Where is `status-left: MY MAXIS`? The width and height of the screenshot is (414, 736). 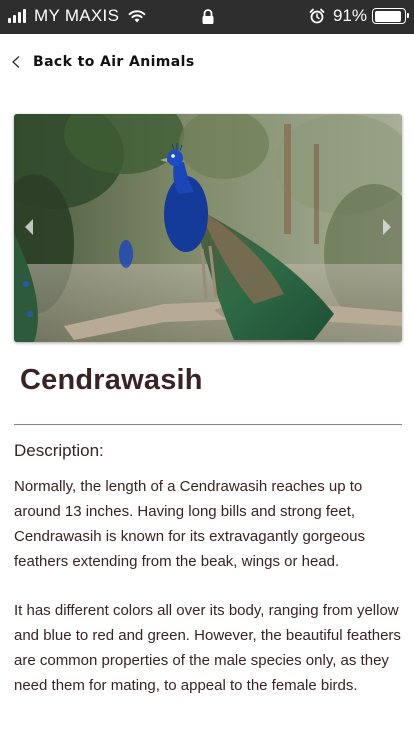
status-left: MY MAXIS is located at coordinates (77, 16).